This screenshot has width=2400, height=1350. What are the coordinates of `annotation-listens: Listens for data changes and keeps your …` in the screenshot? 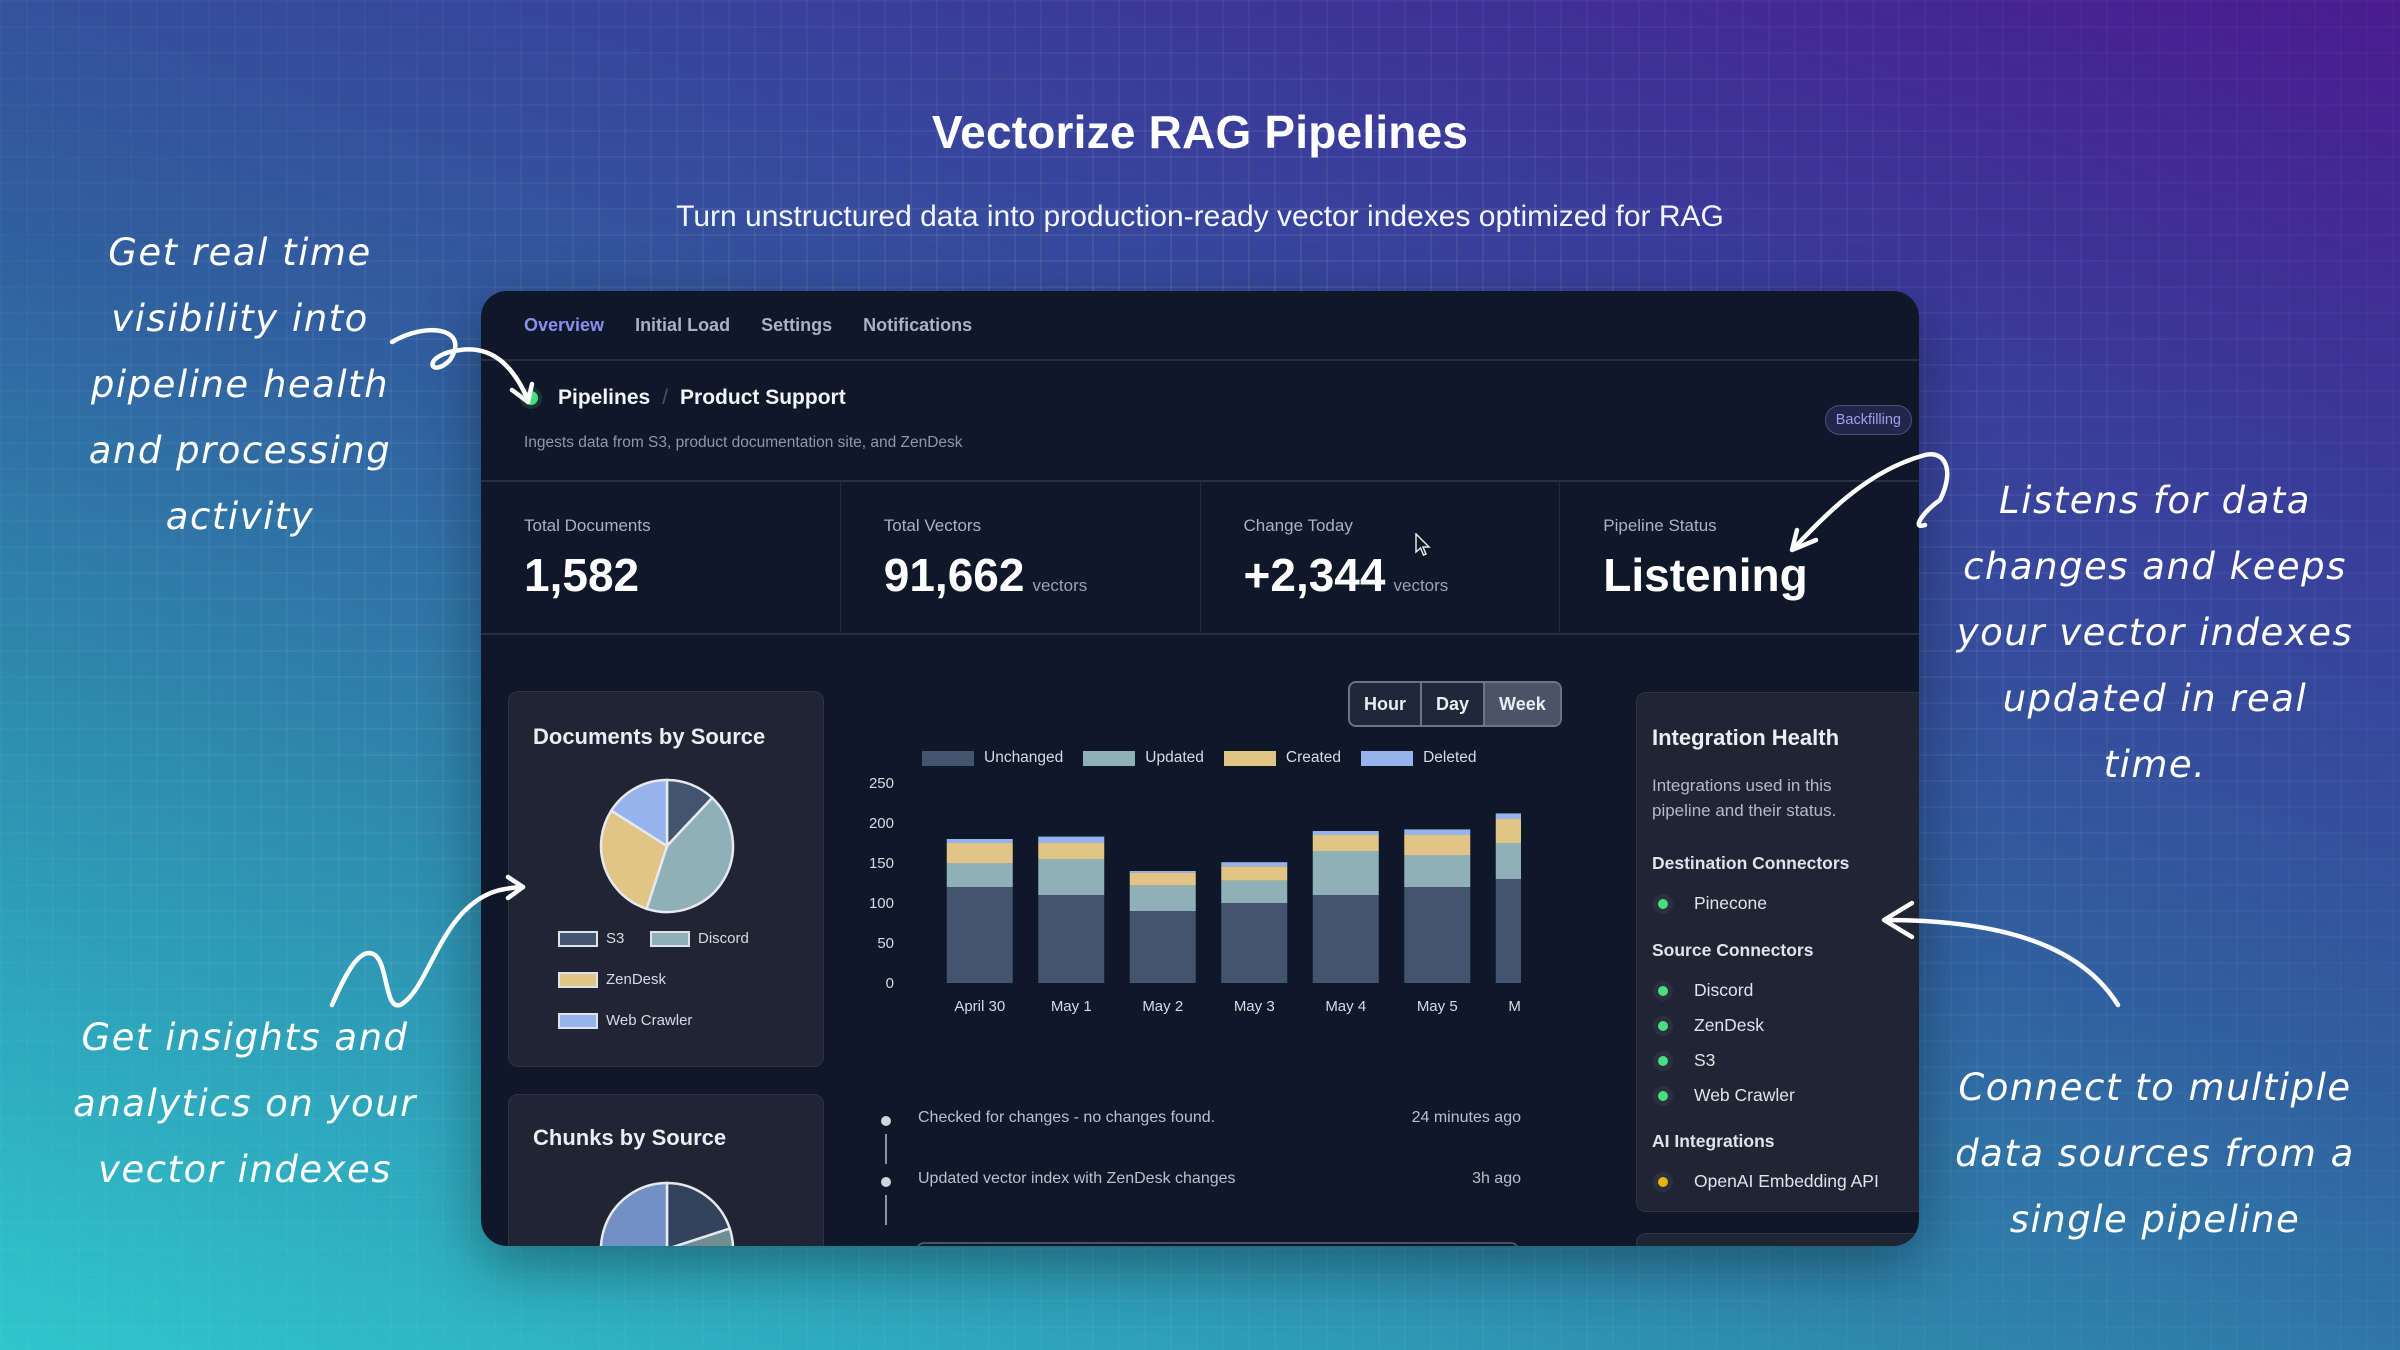 It's located at (2155, 632).